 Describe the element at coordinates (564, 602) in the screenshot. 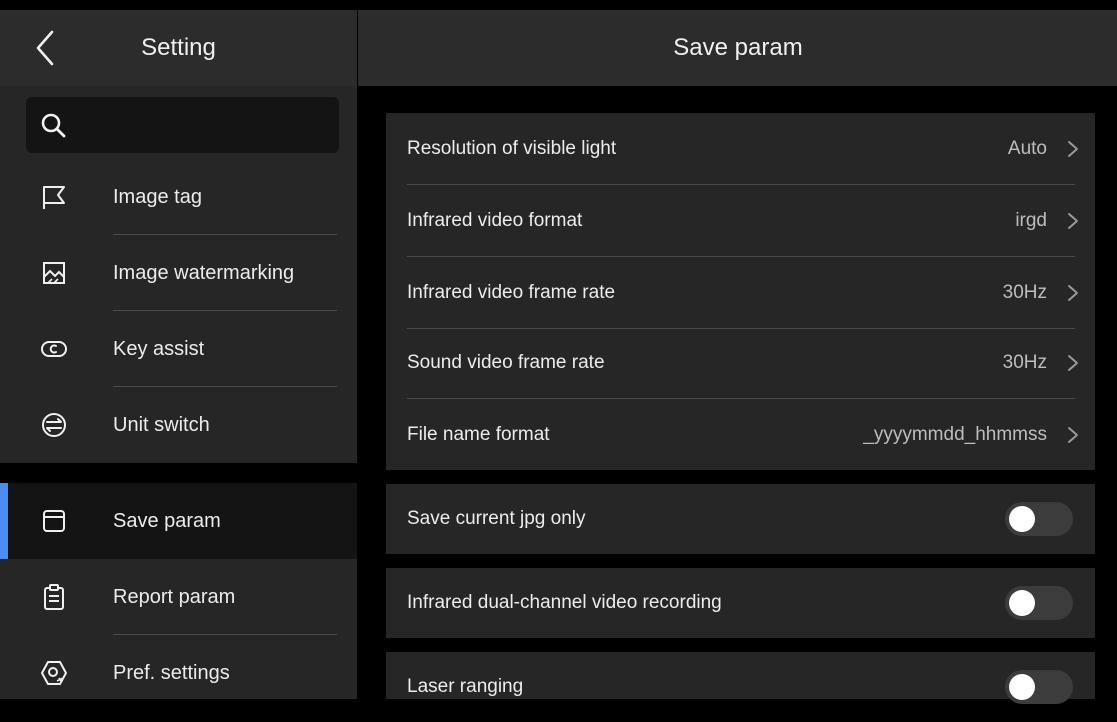

I see `toggle-label: Infrared dual-channel video recording` at that location.